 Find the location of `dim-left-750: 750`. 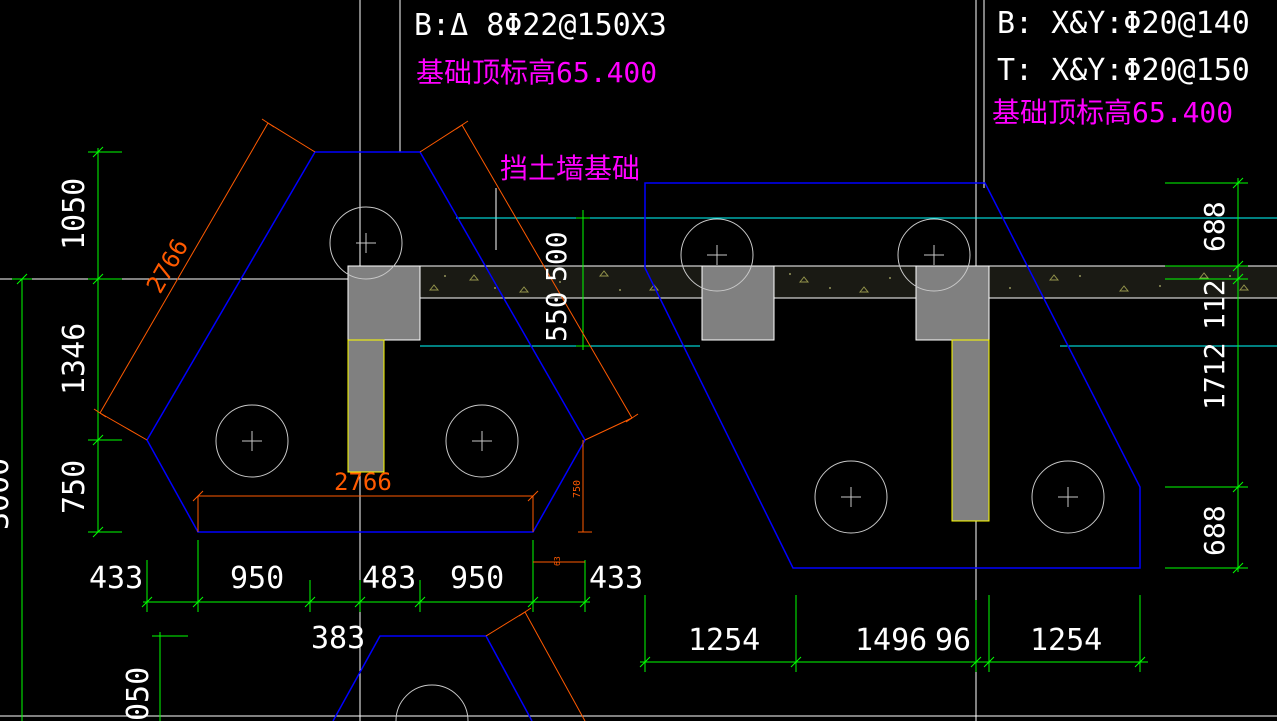

dim-left-750: 750 is located at coordinates (74, 487).